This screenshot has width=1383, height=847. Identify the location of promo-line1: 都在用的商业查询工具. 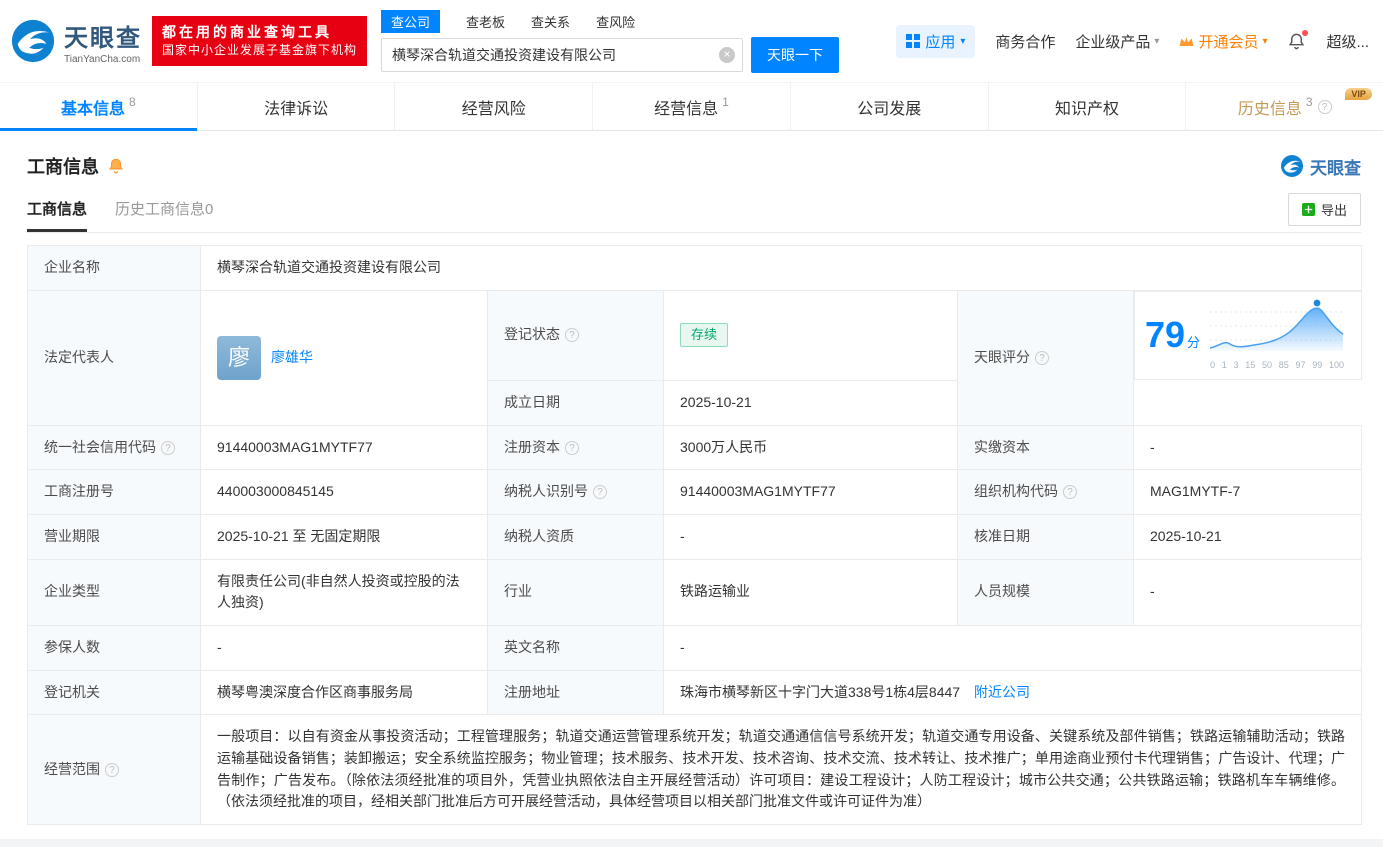
(247, 32).